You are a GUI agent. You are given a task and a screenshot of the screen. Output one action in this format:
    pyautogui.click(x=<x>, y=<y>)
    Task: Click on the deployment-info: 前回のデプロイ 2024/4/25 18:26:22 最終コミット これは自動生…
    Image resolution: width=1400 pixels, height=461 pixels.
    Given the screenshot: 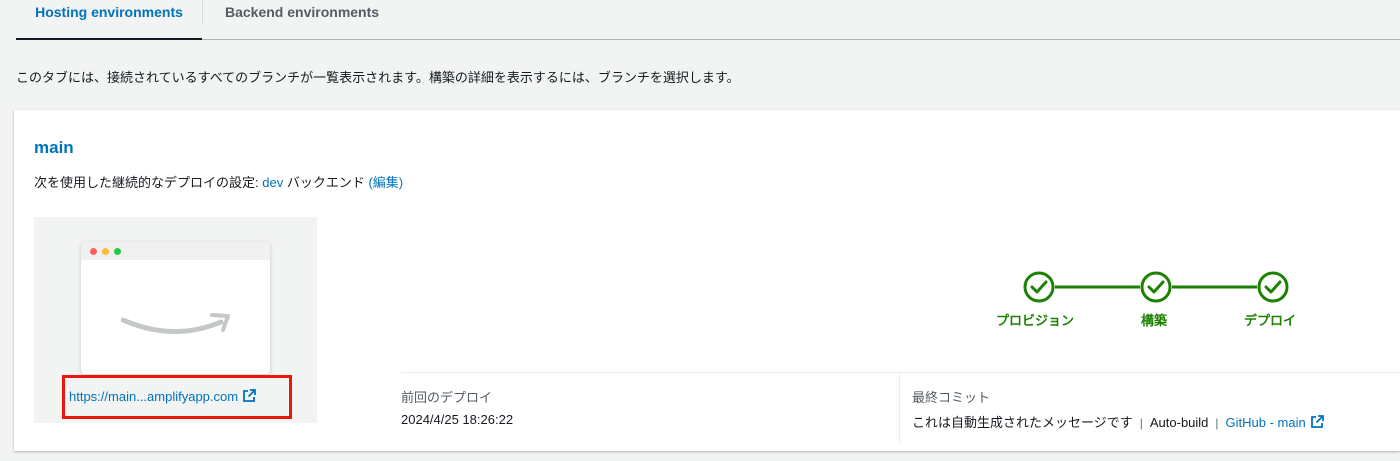 What is the action you would take?
    pyautogui.click(x=900, y=407)
    